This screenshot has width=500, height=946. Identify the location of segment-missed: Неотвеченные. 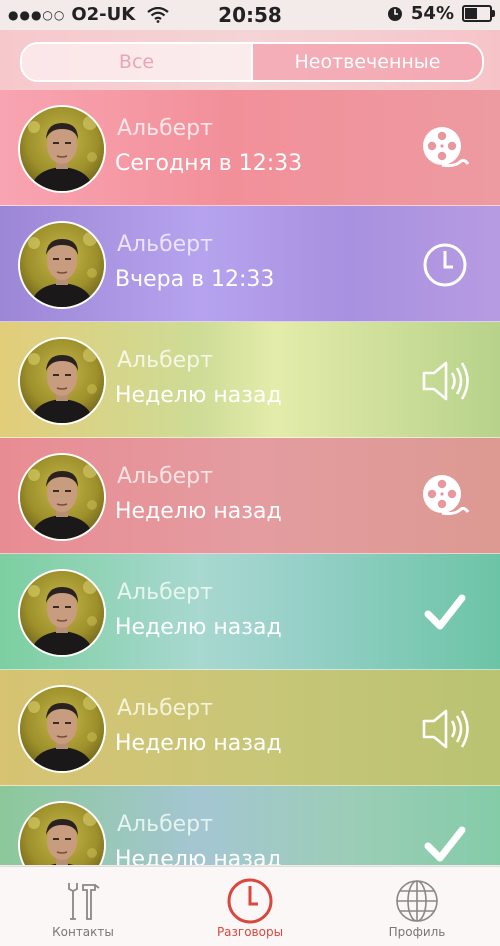
(366, 62).